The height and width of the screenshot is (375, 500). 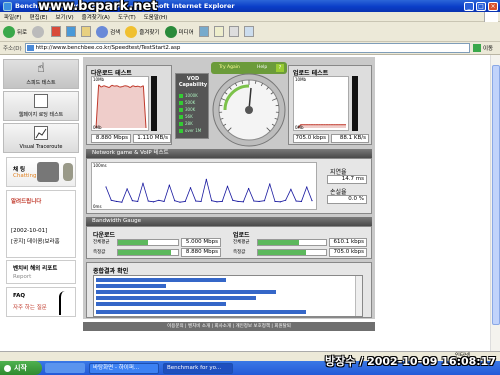 What do you see at coordinates (26, 202) in the screenshot?
I see `notice-title: 알려드립니다` at bounding box center [26, 202].